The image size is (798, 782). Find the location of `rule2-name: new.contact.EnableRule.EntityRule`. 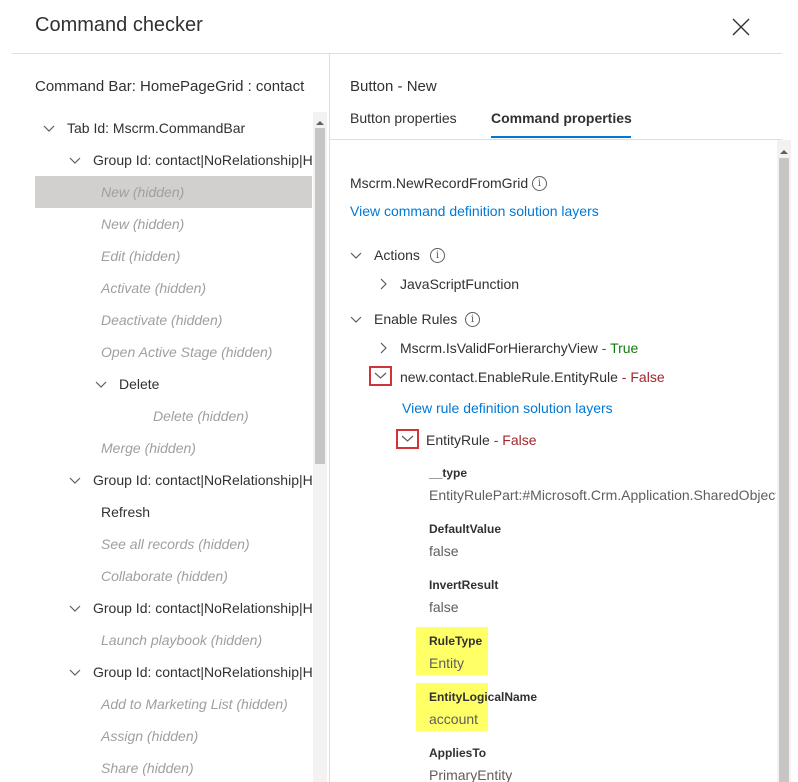

rule2-name: new.contact.EnableRule.EntityRule is located at coordinates (509, 377).